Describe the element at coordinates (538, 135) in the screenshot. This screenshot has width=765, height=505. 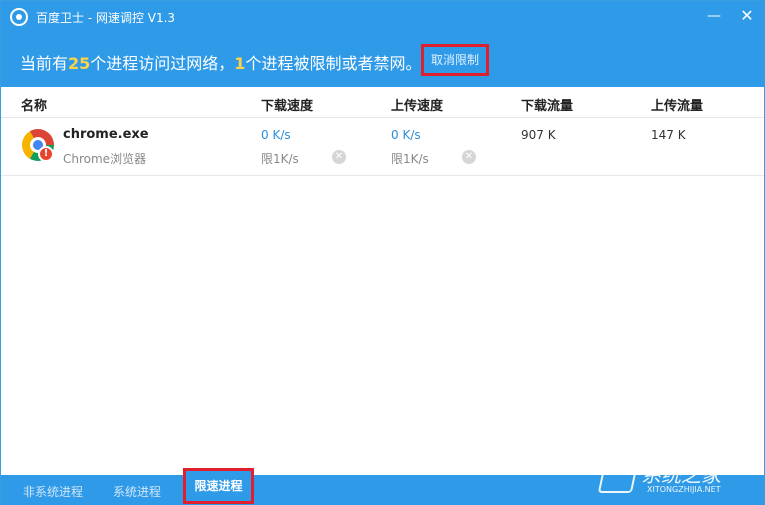
I see `download-flow: 907 K` at that location.